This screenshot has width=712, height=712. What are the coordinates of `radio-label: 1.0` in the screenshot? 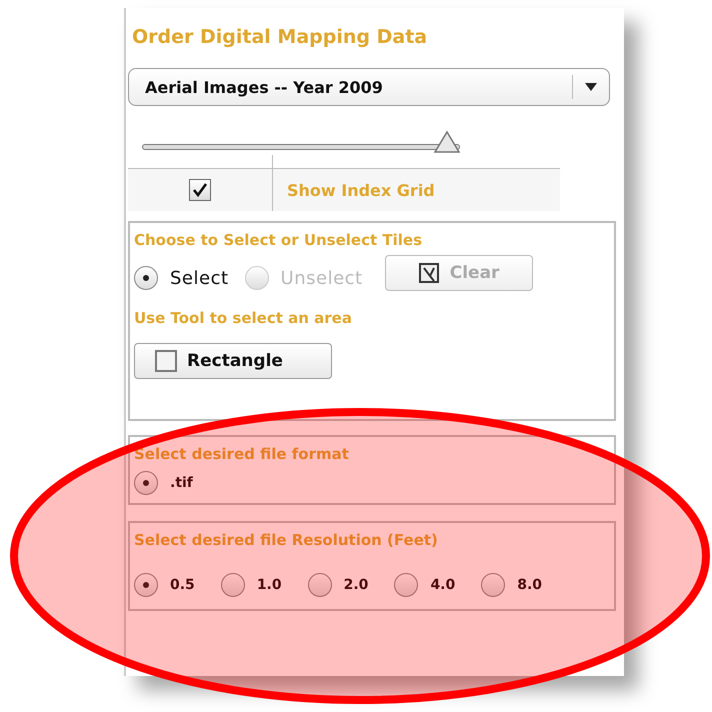 It's located at (269, 585).